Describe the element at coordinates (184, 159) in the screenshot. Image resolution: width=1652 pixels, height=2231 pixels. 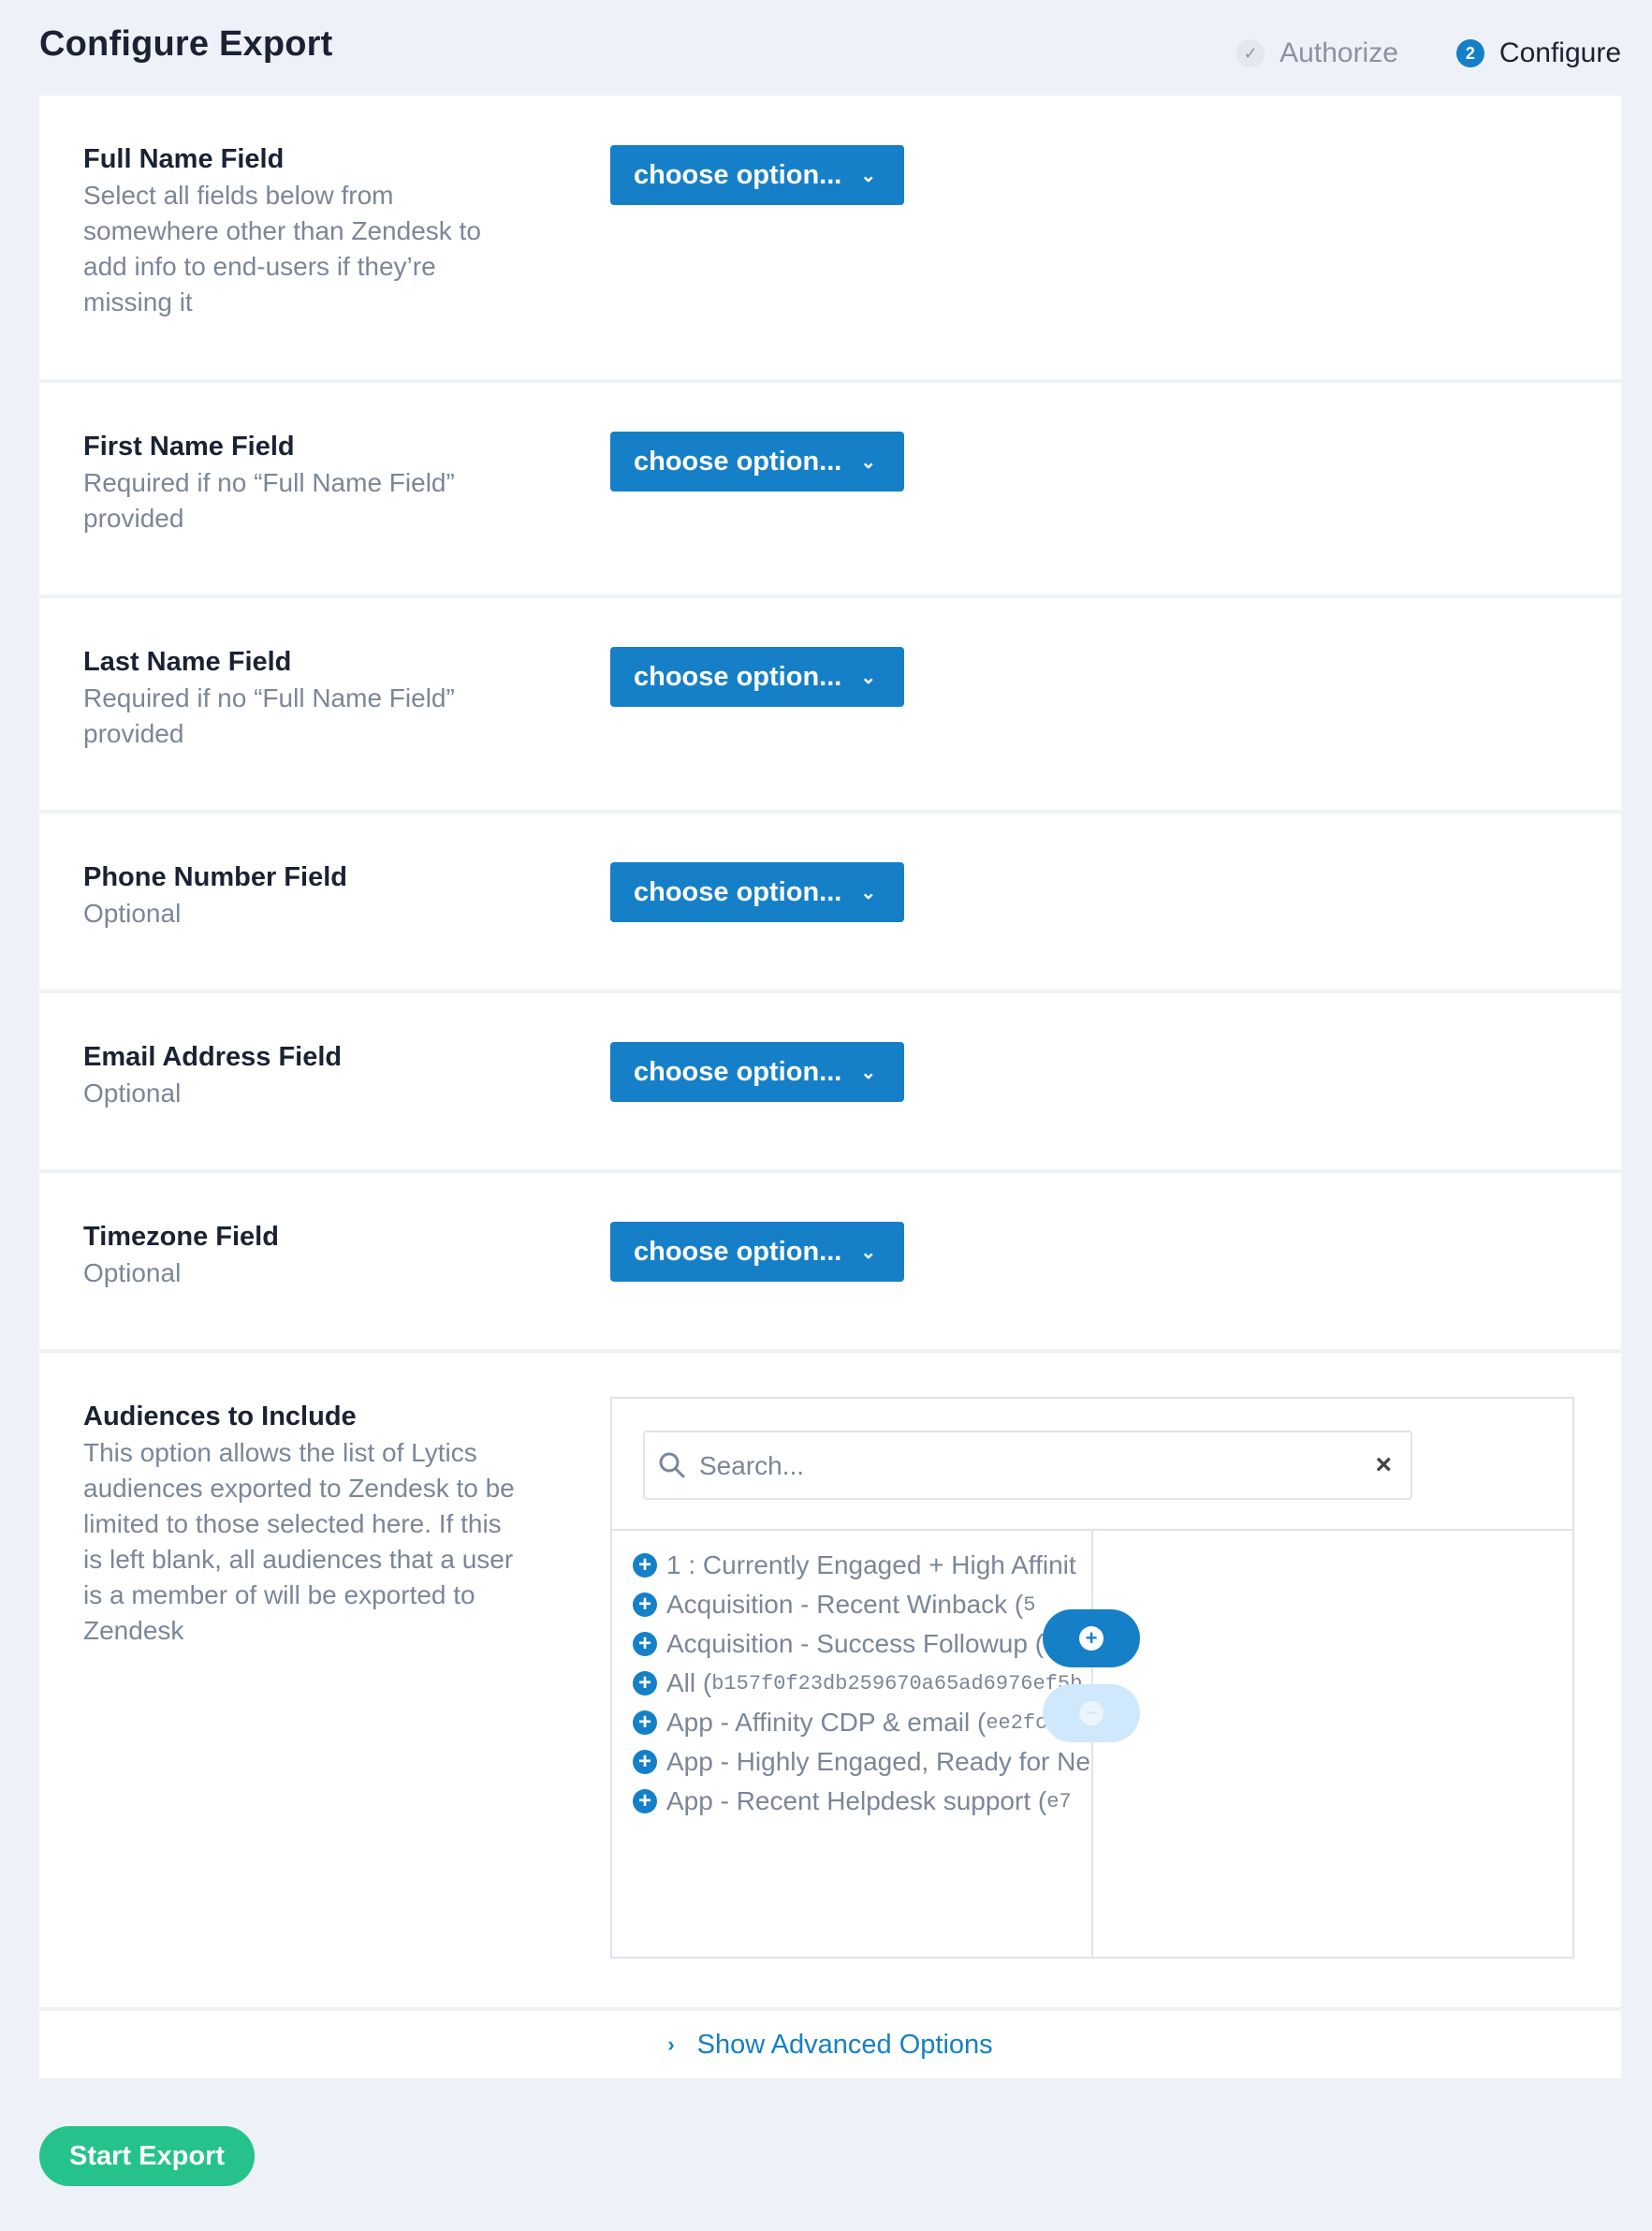
I see `field-label: Full Name Field` at that location.